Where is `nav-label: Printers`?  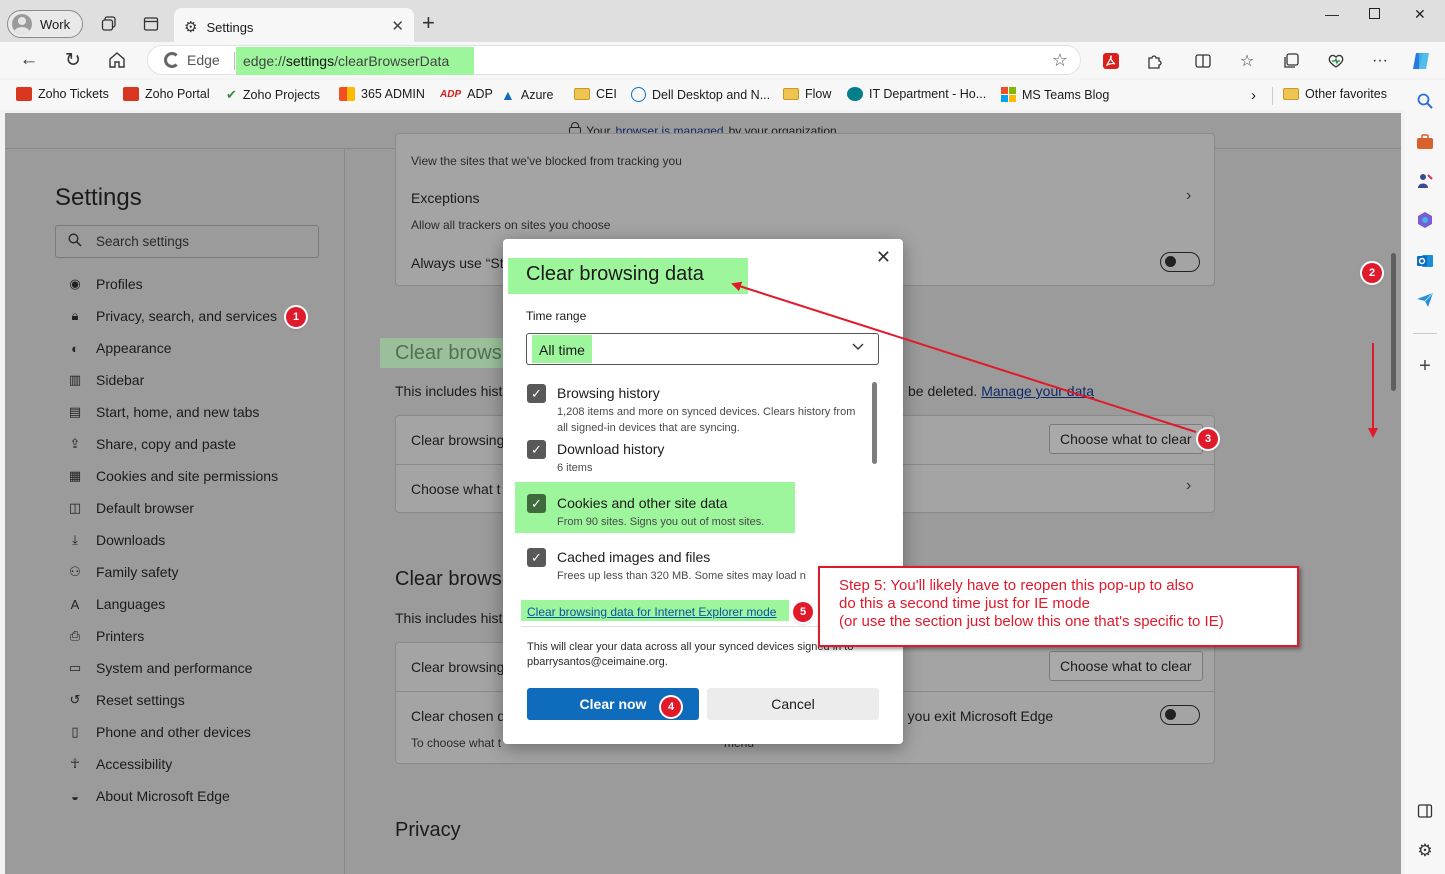 nav-label: Printers is located at coordinates (120, 636).